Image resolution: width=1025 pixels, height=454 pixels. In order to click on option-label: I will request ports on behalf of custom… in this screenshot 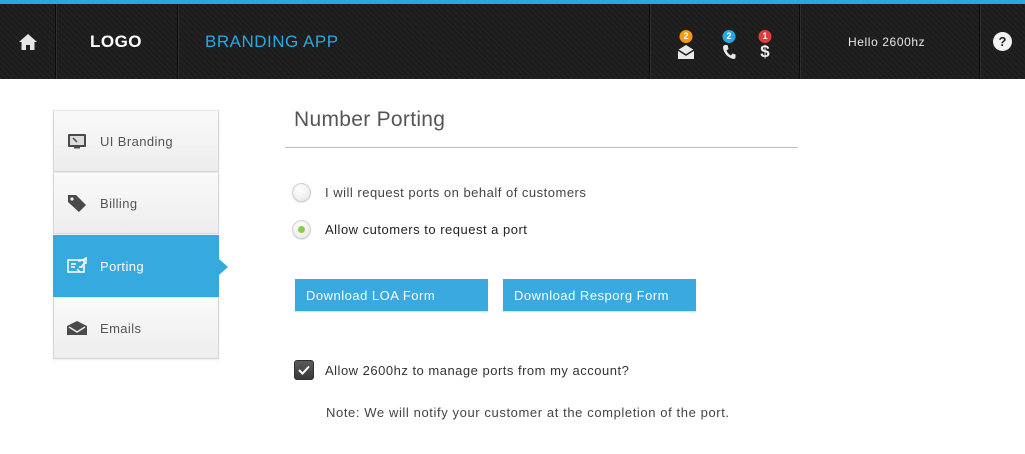, I will do `click(456, 192)`.